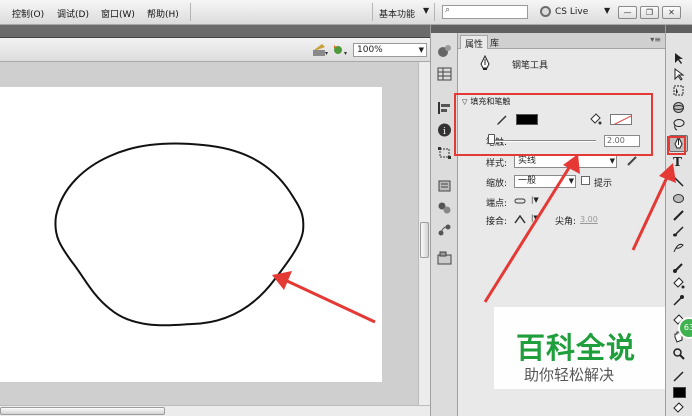  What do you see at coordinates (215, 31) in the screenshot?
I see `document-tab-strip` at bounding box center [215, 31].